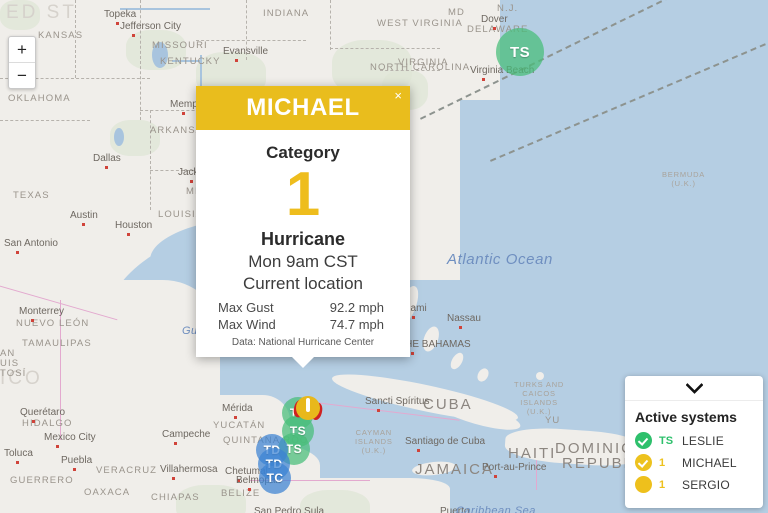 This screenshot has height=513, width=768. Describe the element at coordinates (629, 81) in the screenshot. I see `forecast-cone-line` at that location.